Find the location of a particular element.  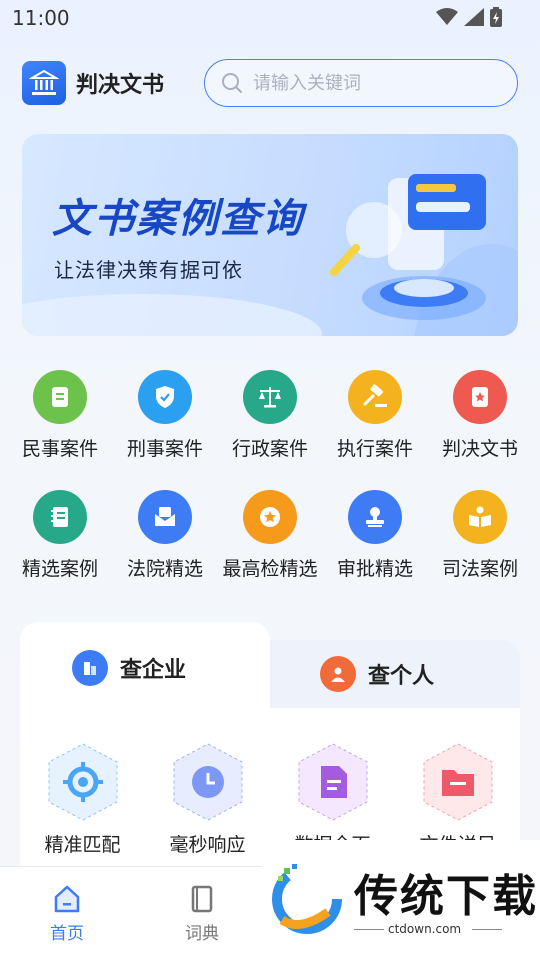

category-label: 审批精选 is located at coordinates (374, 569).